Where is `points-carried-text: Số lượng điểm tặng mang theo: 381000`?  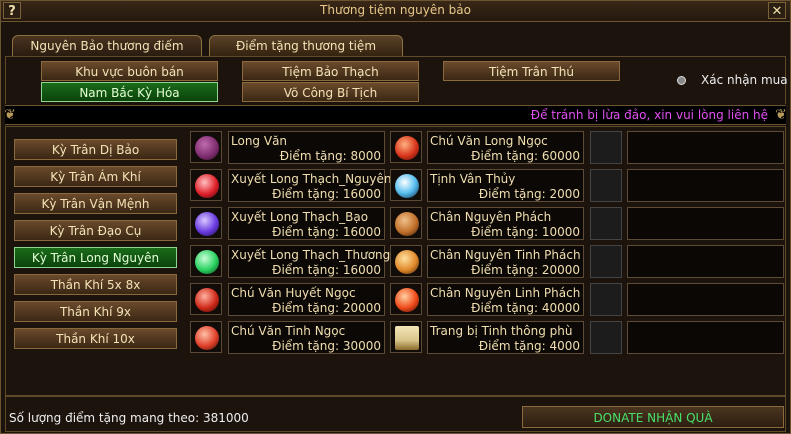
points-carried-text: Số lượng điểm tặng mang theo: 381000 is located at coordinates (129, 418).